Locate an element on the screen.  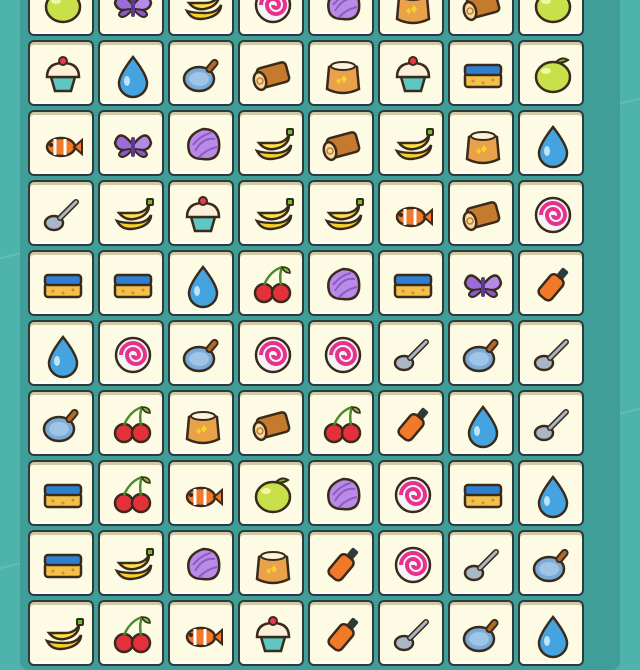
frying-pan-icon is located at coordinates (60, 425).